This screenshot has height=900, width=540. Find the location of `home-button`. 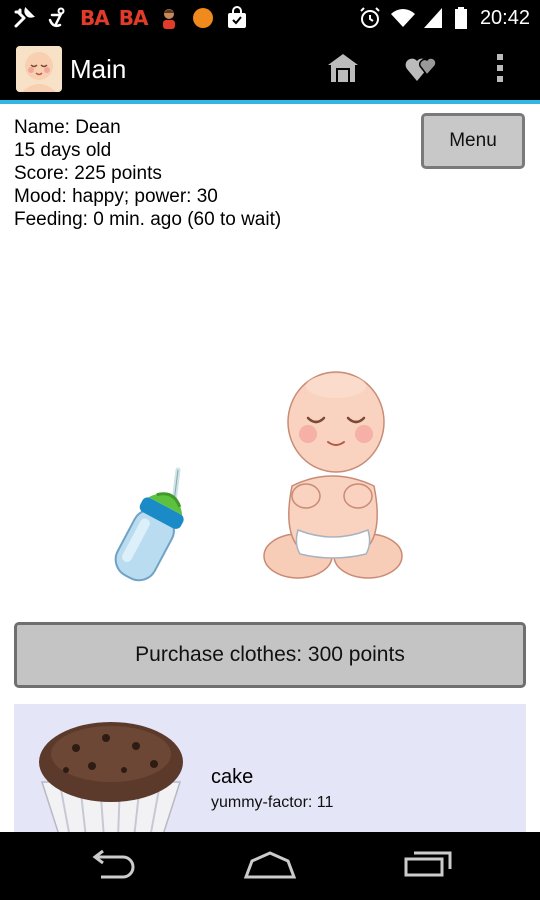

home-button is located at coordinates (343, 70).